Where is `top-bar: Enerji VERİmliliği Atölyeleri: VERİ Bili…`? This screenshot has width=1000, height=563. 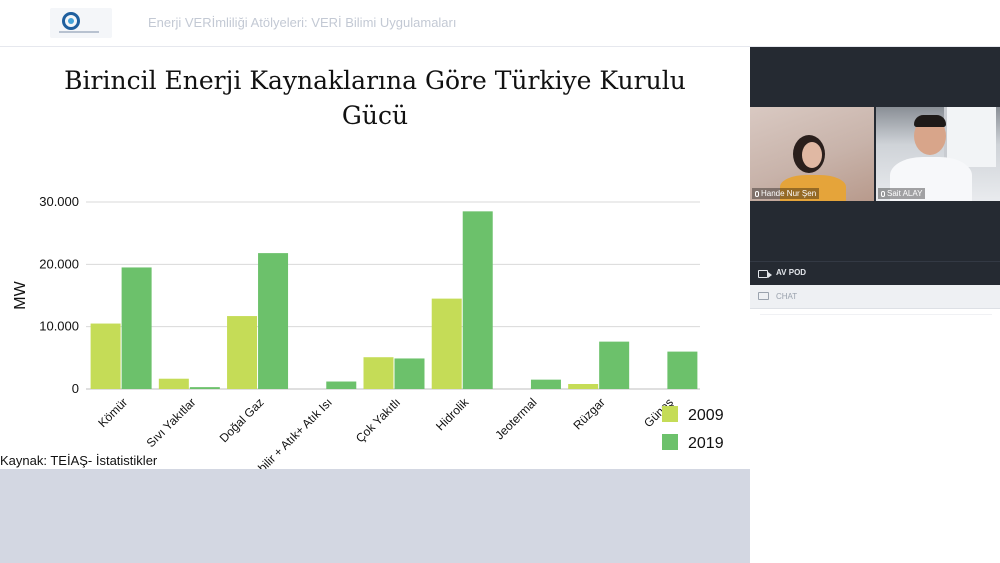
top-bar: Enerji VERİmliliği Atölyeleri: VERİ Bili… is located at coordinates (500, 23).